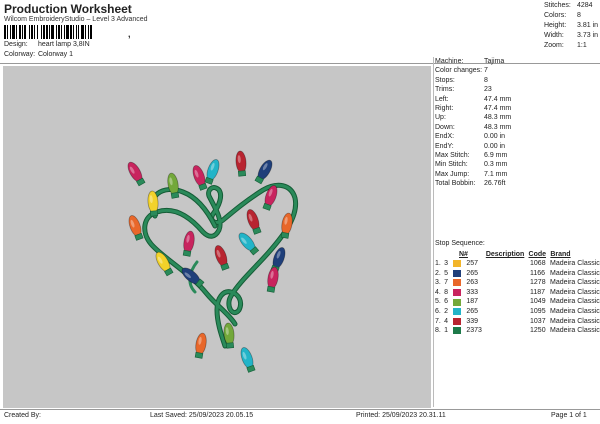 The image size is (600, 424). What do you see at coordinates (438, 263) in the screenshot?
I see `stop-index: 1.` at bounding box center [438, 263].